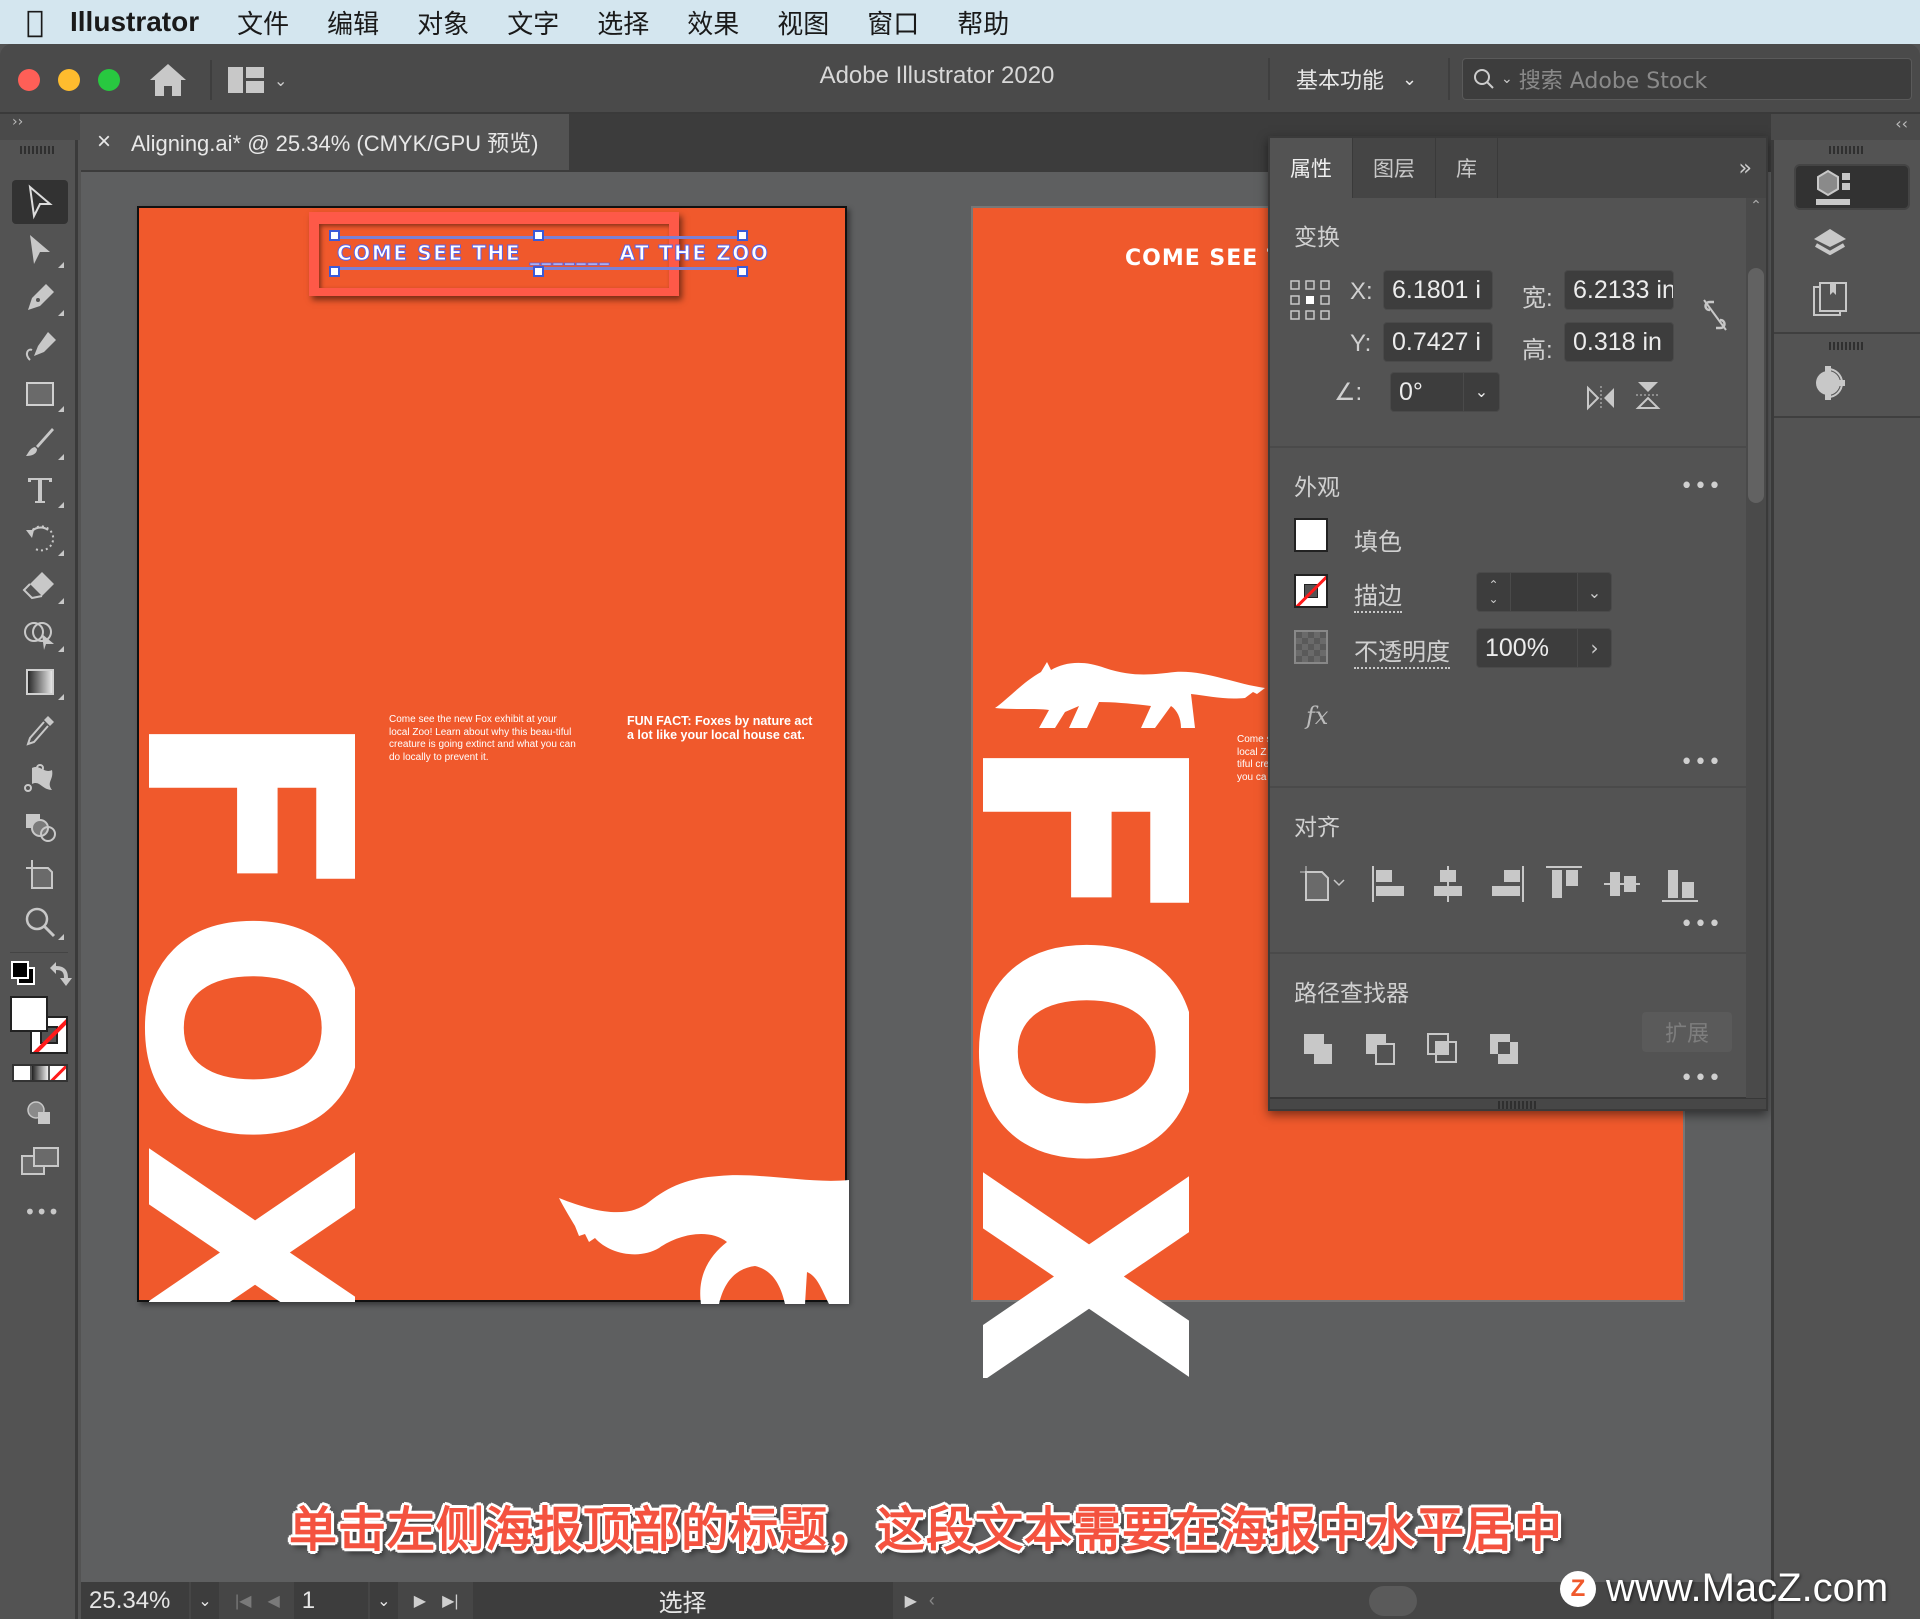 The height and width of the screenshot is (1619, 1920). What do you see at coordinates (1444, 1050) in the screenshot?
I see `pathfinder-intersect-icon` at bounding box center [1444, 1050].